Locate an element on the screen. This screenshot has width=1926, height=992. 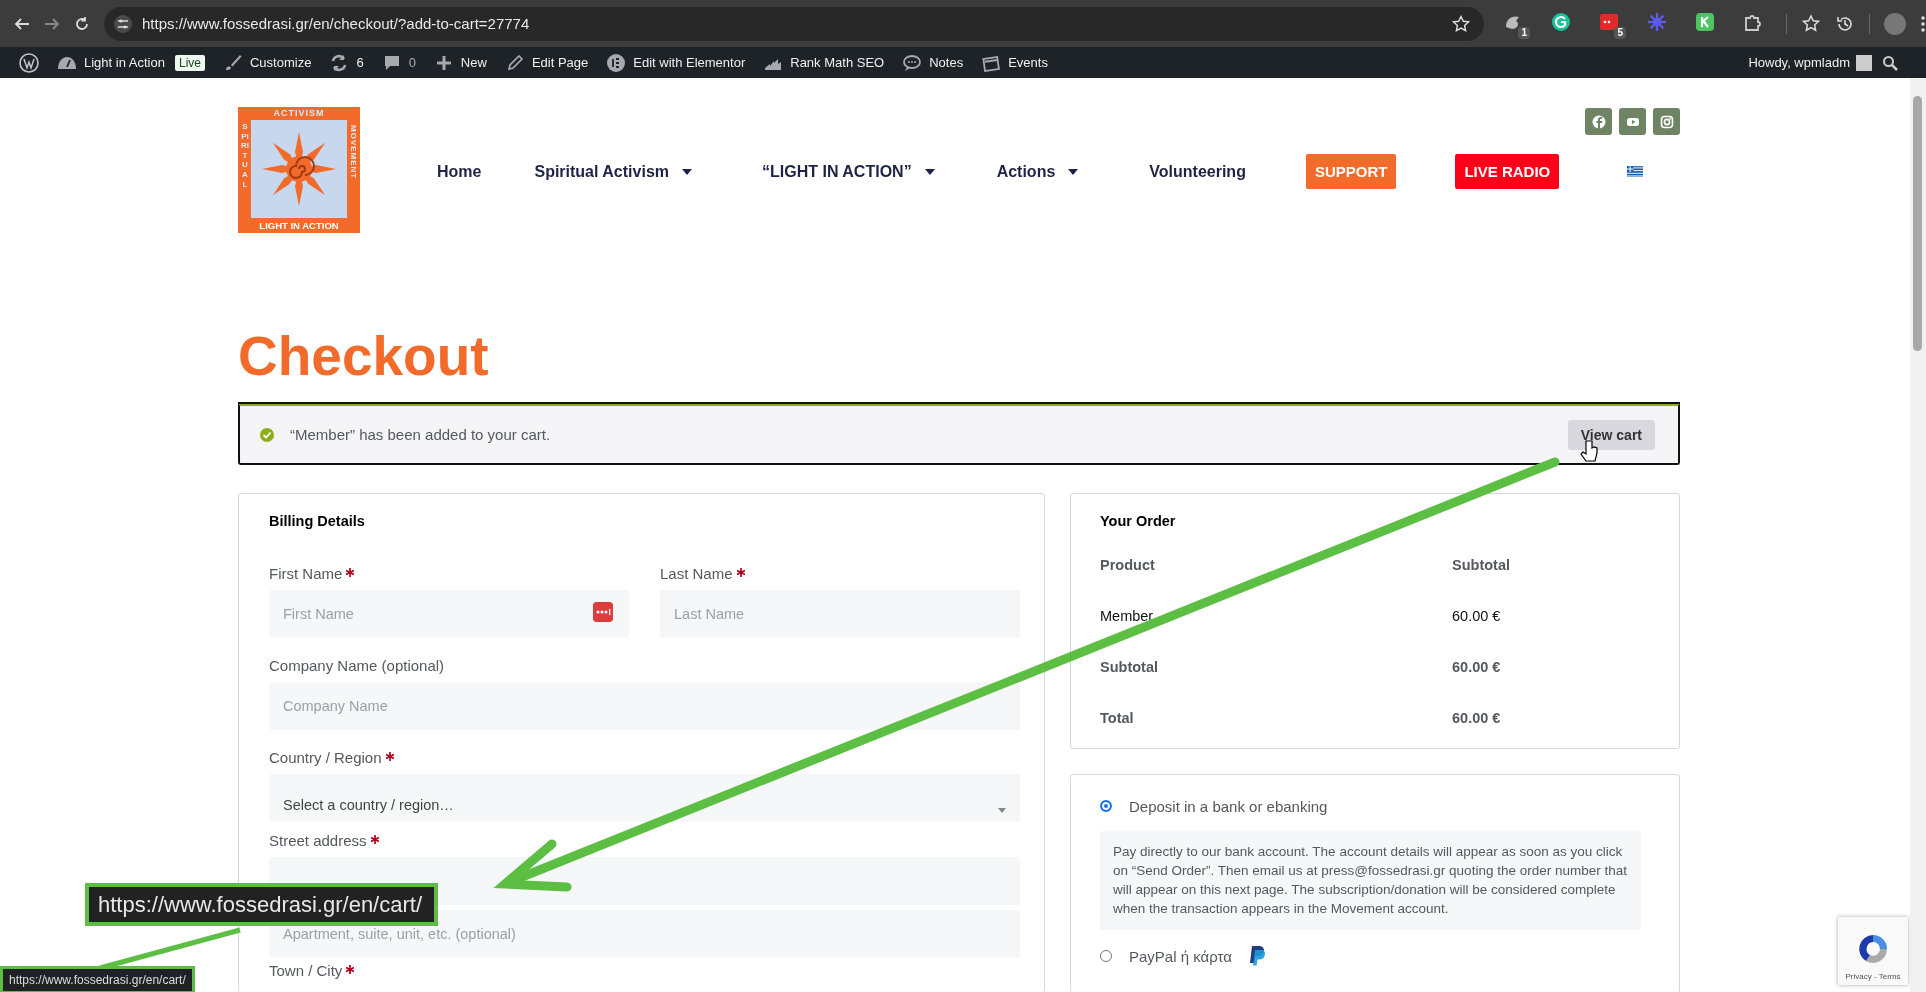
notice-text: “Member” has been added to your cart. is located at coordinates (421, 434).